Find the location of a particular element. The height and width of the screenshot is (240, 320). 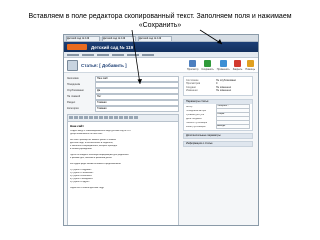

apply-icon is located at coordinates (223, 63).